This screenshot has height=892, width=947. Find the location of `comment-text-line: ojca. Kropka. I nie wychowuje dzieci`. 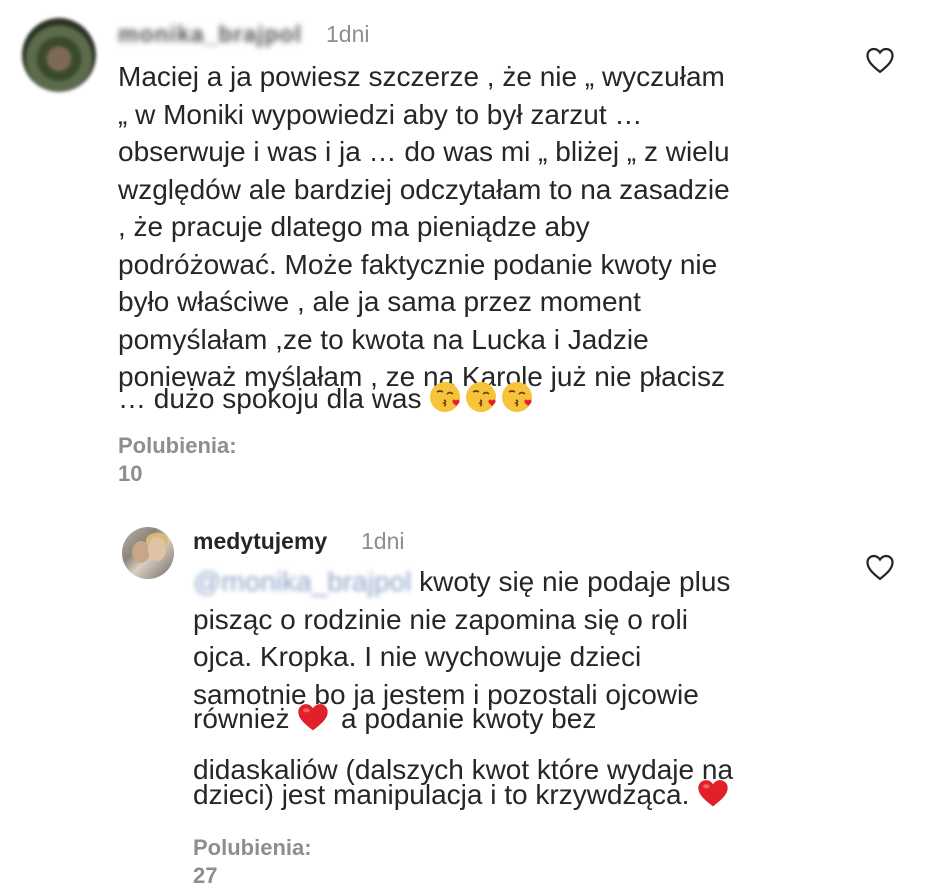

comment-text-line: ojca. Kropka. I nie wychowuje dzieci is located at coordinates (417, 656).